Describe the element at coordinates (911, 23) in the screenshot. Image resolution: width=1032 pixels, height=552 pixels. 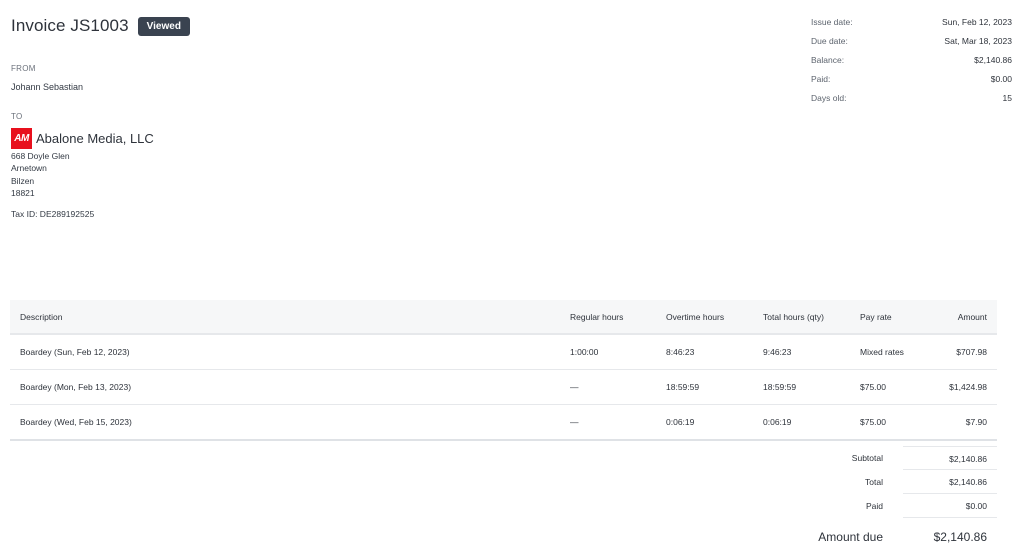
I see `meta-row-issue-date: Issue date: Sun, Feb 12, 2023` at that location.